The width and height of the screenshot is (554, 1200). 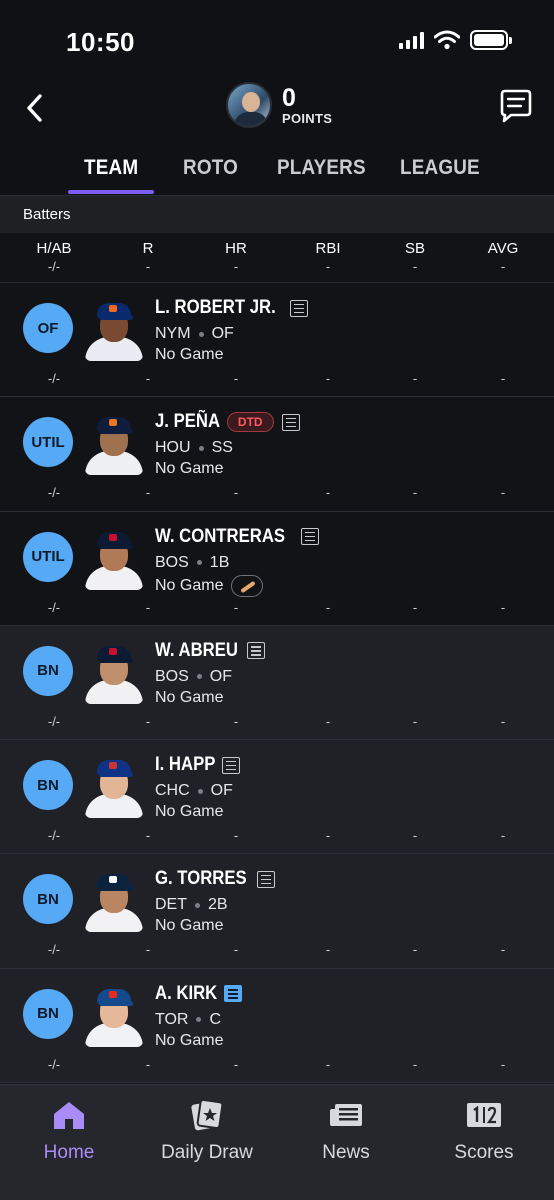 What do you see at coordinates (221, 791) in the screenshot?
I see `player-position: OF` at bounding box center [221, 791].